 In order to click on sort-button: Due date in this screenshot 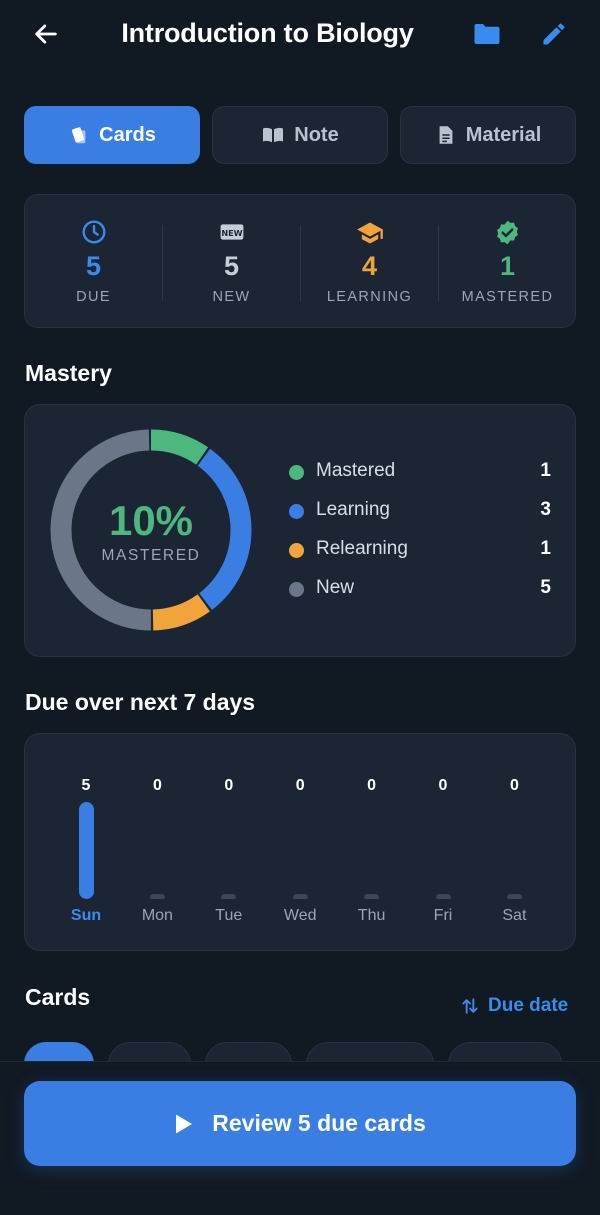, I will do `click(514, 1006)`.